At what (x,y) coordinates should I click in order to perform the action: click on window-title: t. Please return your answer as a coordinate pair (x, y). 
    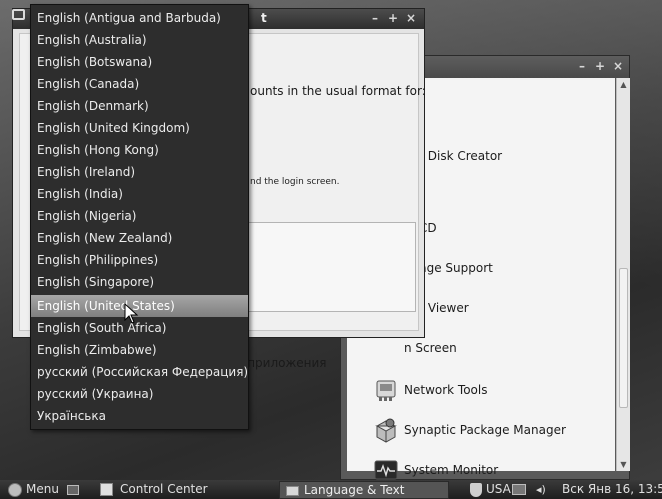
    Looking at the image, I should click on (264, 18).